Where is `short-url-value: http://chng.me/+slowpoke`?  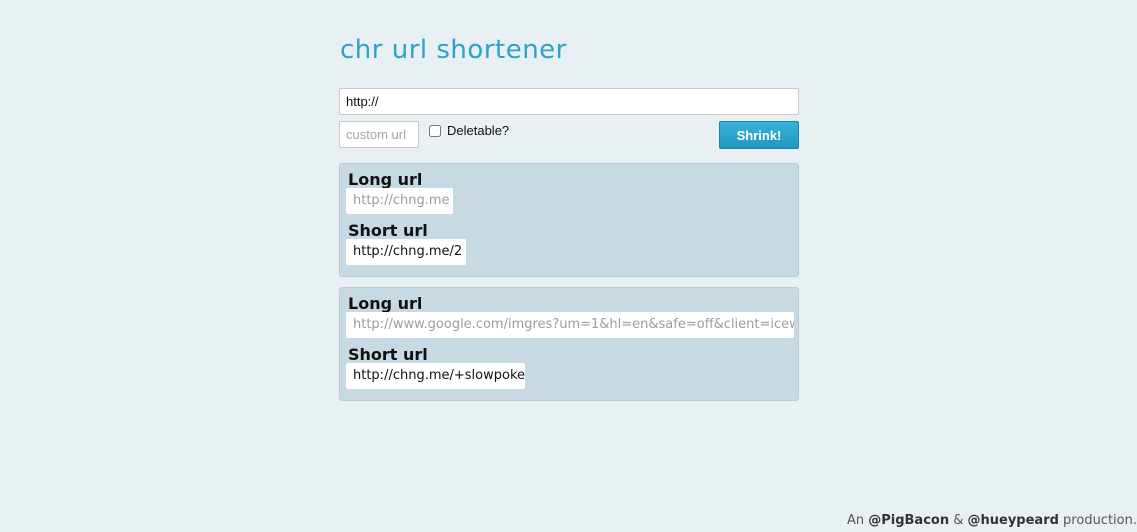 short-url-value: http://chng.me/+slowpoke is located at coordinates (435, 376).